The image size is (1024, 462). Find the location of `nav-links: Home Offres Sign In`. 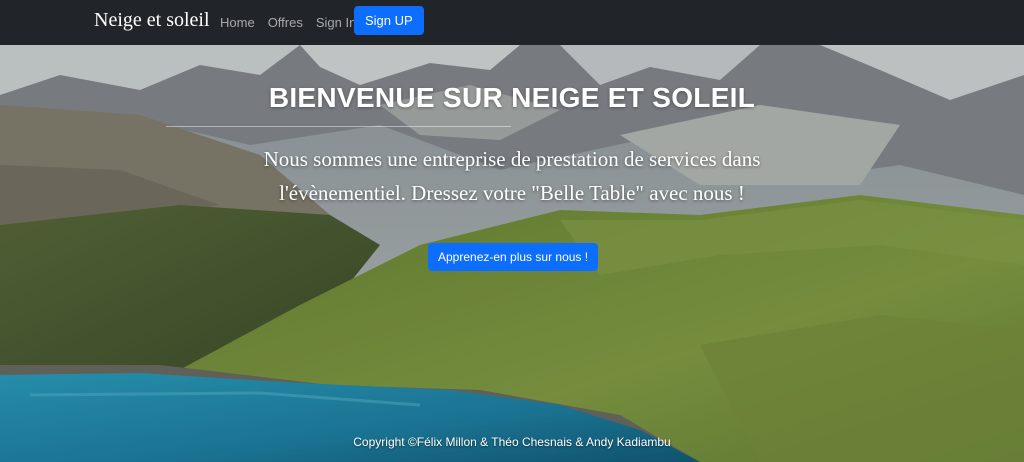

nav-links: Home Offres Sign In is located at coordinates (294, 22).